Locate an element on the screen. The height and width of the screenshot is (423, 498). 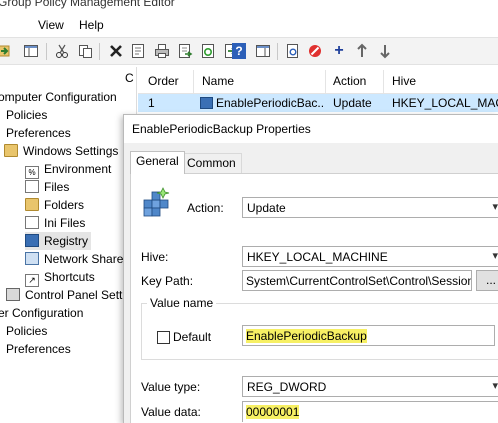
tab-general: General is located at coordinates (157, 162).